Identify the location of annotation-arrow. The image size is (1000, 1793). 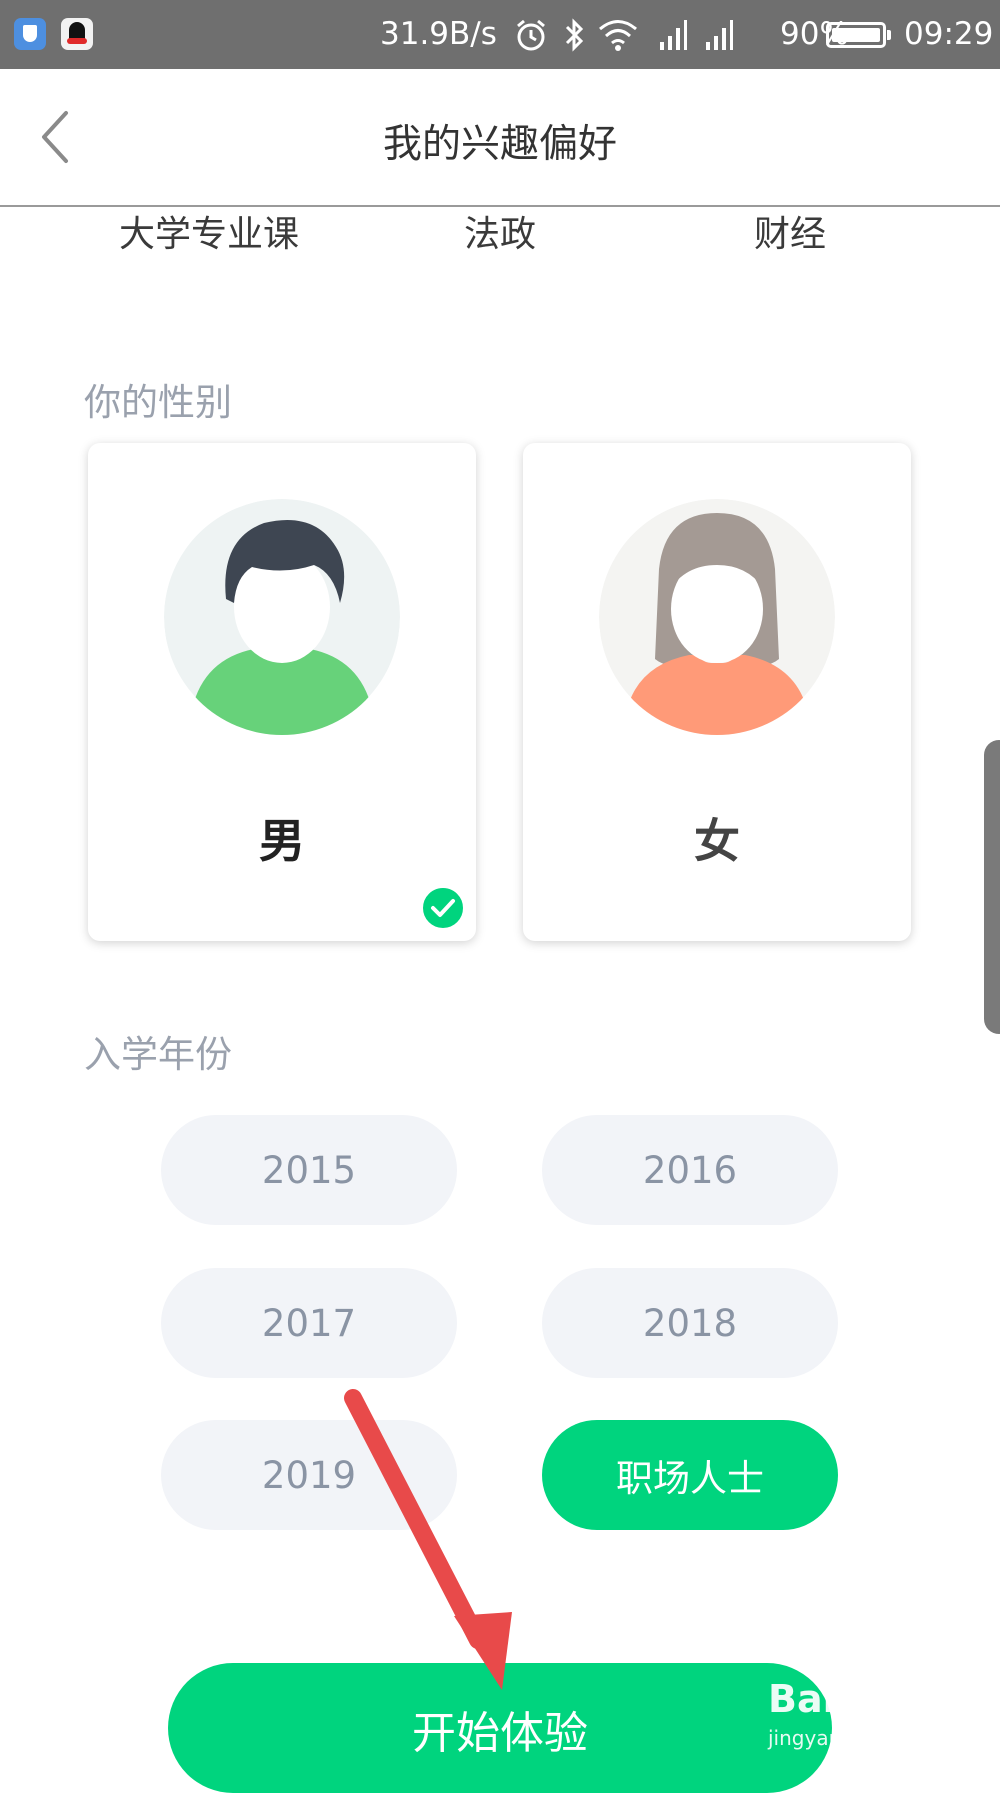
(428, 1539).